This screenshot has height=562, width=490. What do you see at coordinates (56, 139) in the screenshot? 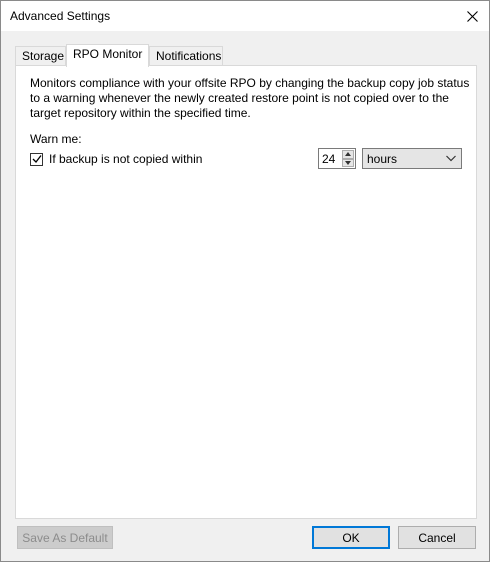
I see `warn-me-label: Warn me:` at bounding box center [56, 139].